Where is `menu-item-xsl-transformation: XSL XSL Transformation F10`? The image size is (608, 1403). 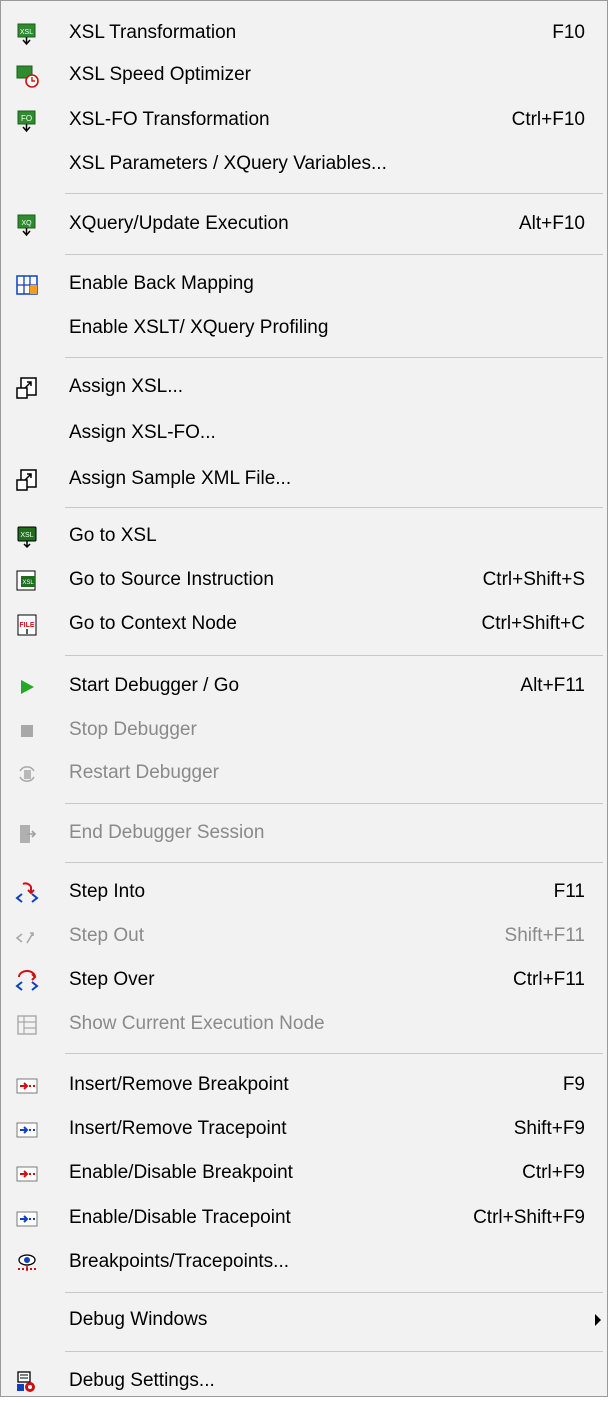
menu-item-xsl-transformation: XSL XSL Transformation F10 is located at coordinates (304, 33).